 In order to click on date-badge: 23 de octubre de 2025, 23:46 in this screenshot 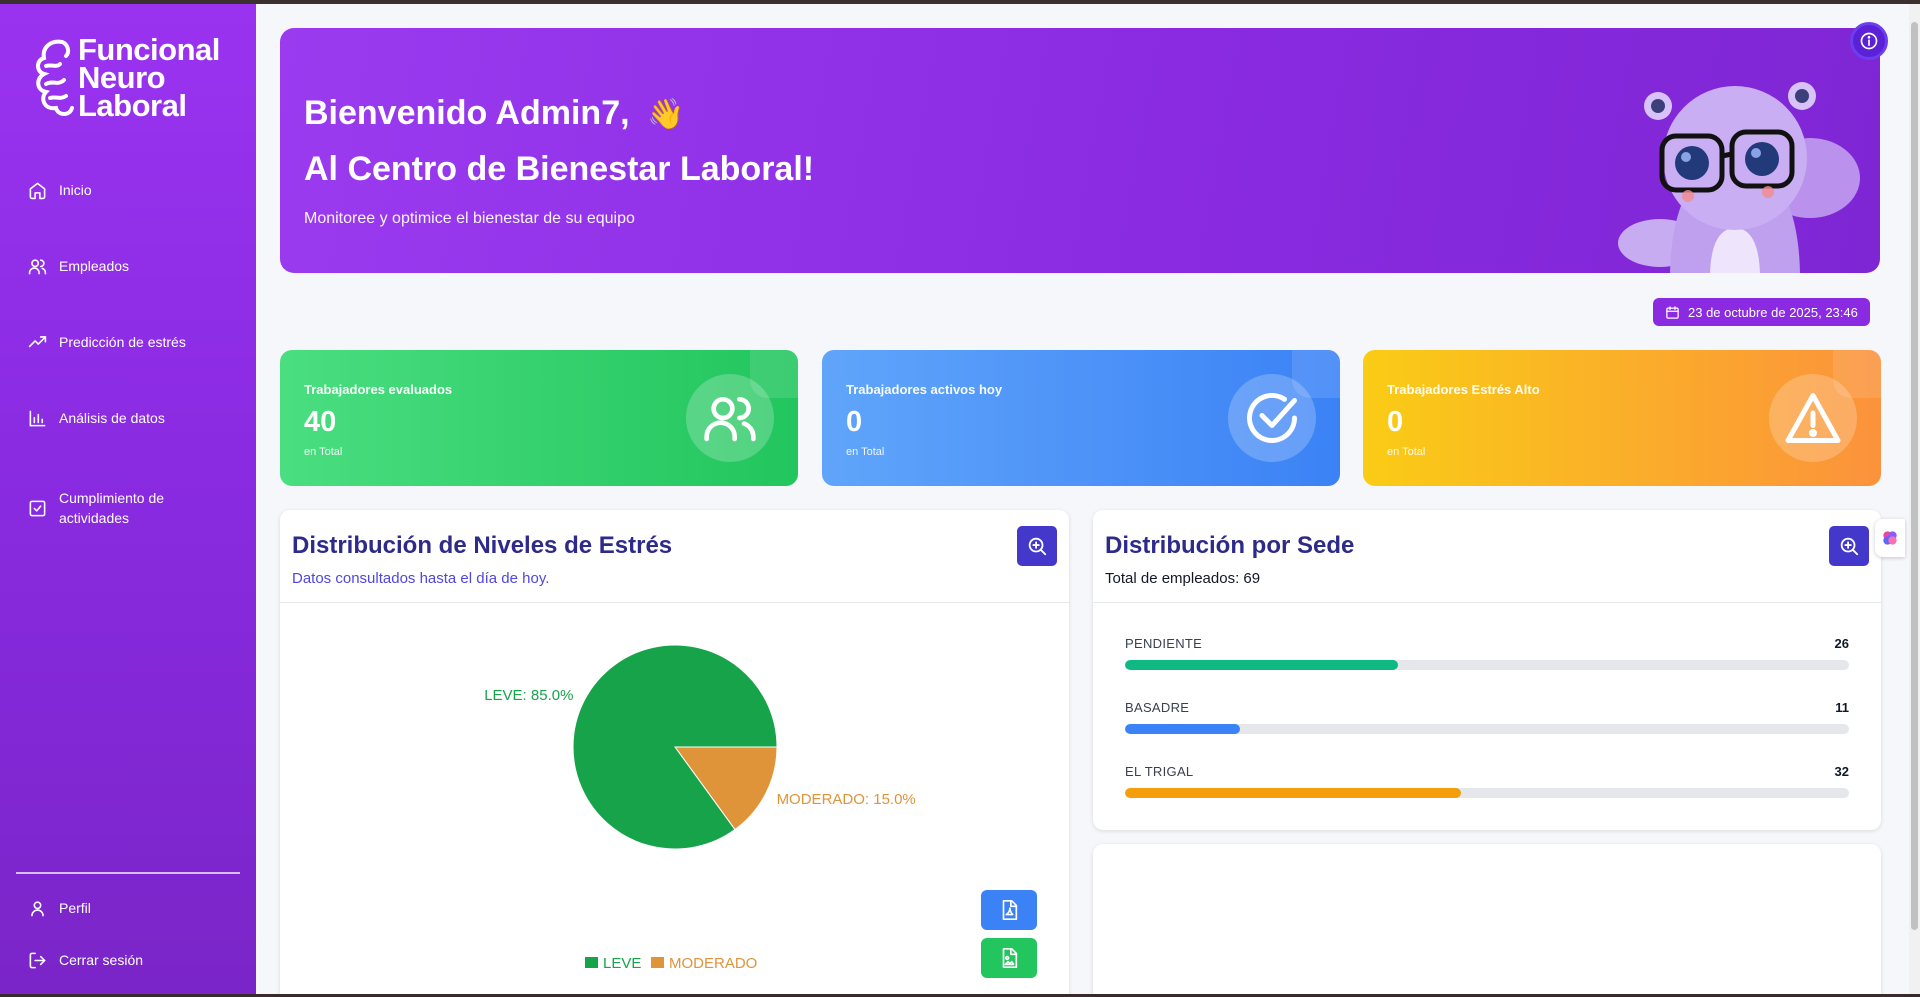, I will do `click(1761, 312)`.